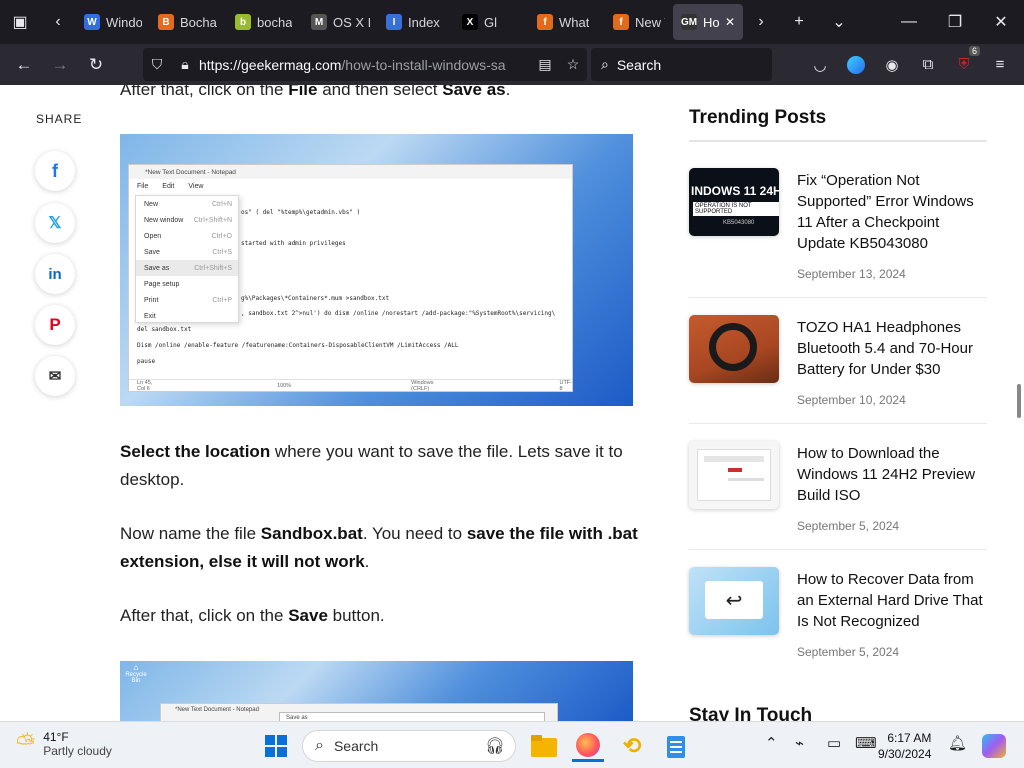 The image size is (1024, 768). I want to click on search-highlight-icon: 🎧︎, so click(494, 746).